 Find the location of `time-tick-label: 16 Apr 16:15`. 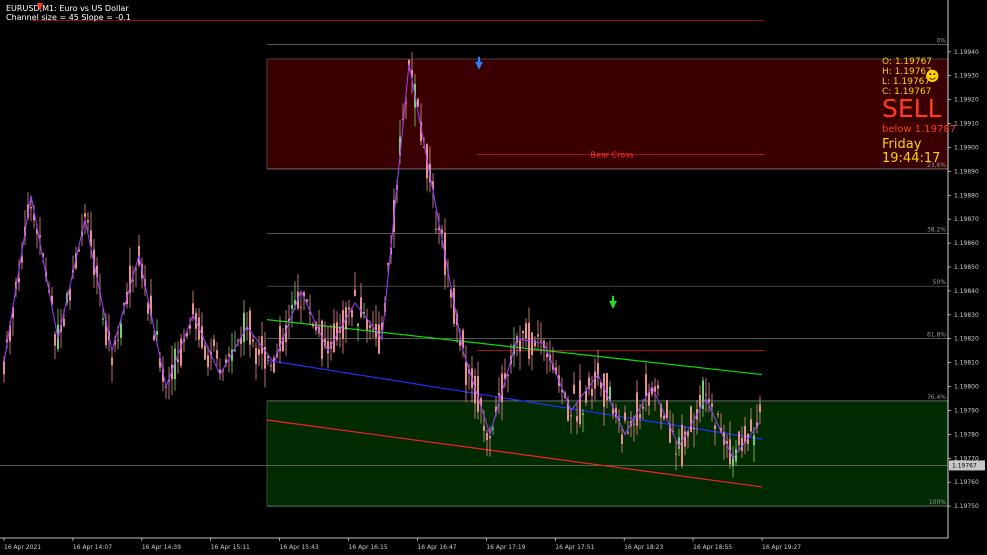

time-tick-label: 16 Apr 16:15 is located at coordinates (368, 547).